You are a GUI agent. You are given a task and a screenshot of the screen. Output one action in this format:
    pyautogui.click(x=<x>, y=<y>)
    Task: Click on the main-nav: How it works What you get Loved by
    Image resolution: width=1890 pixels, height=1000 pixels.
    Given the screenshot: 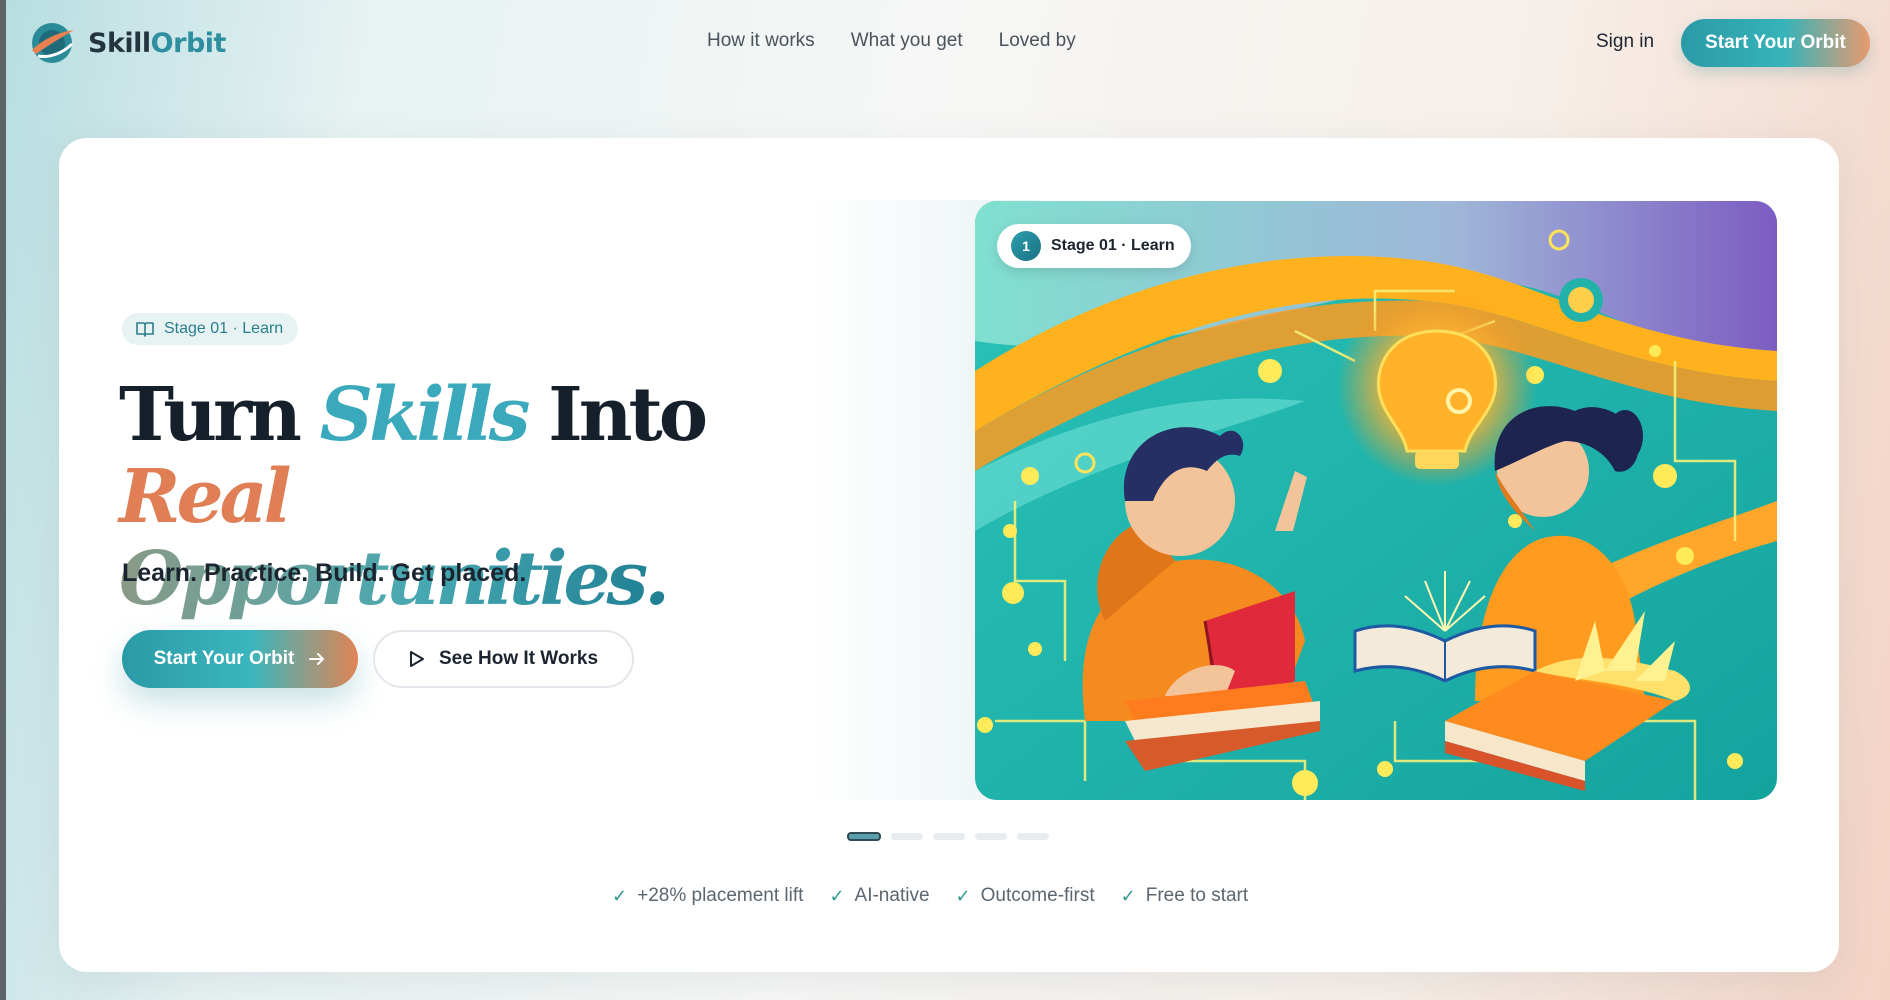 What is the action you would take?
    pyautogui.click(x=891, y=41)
    